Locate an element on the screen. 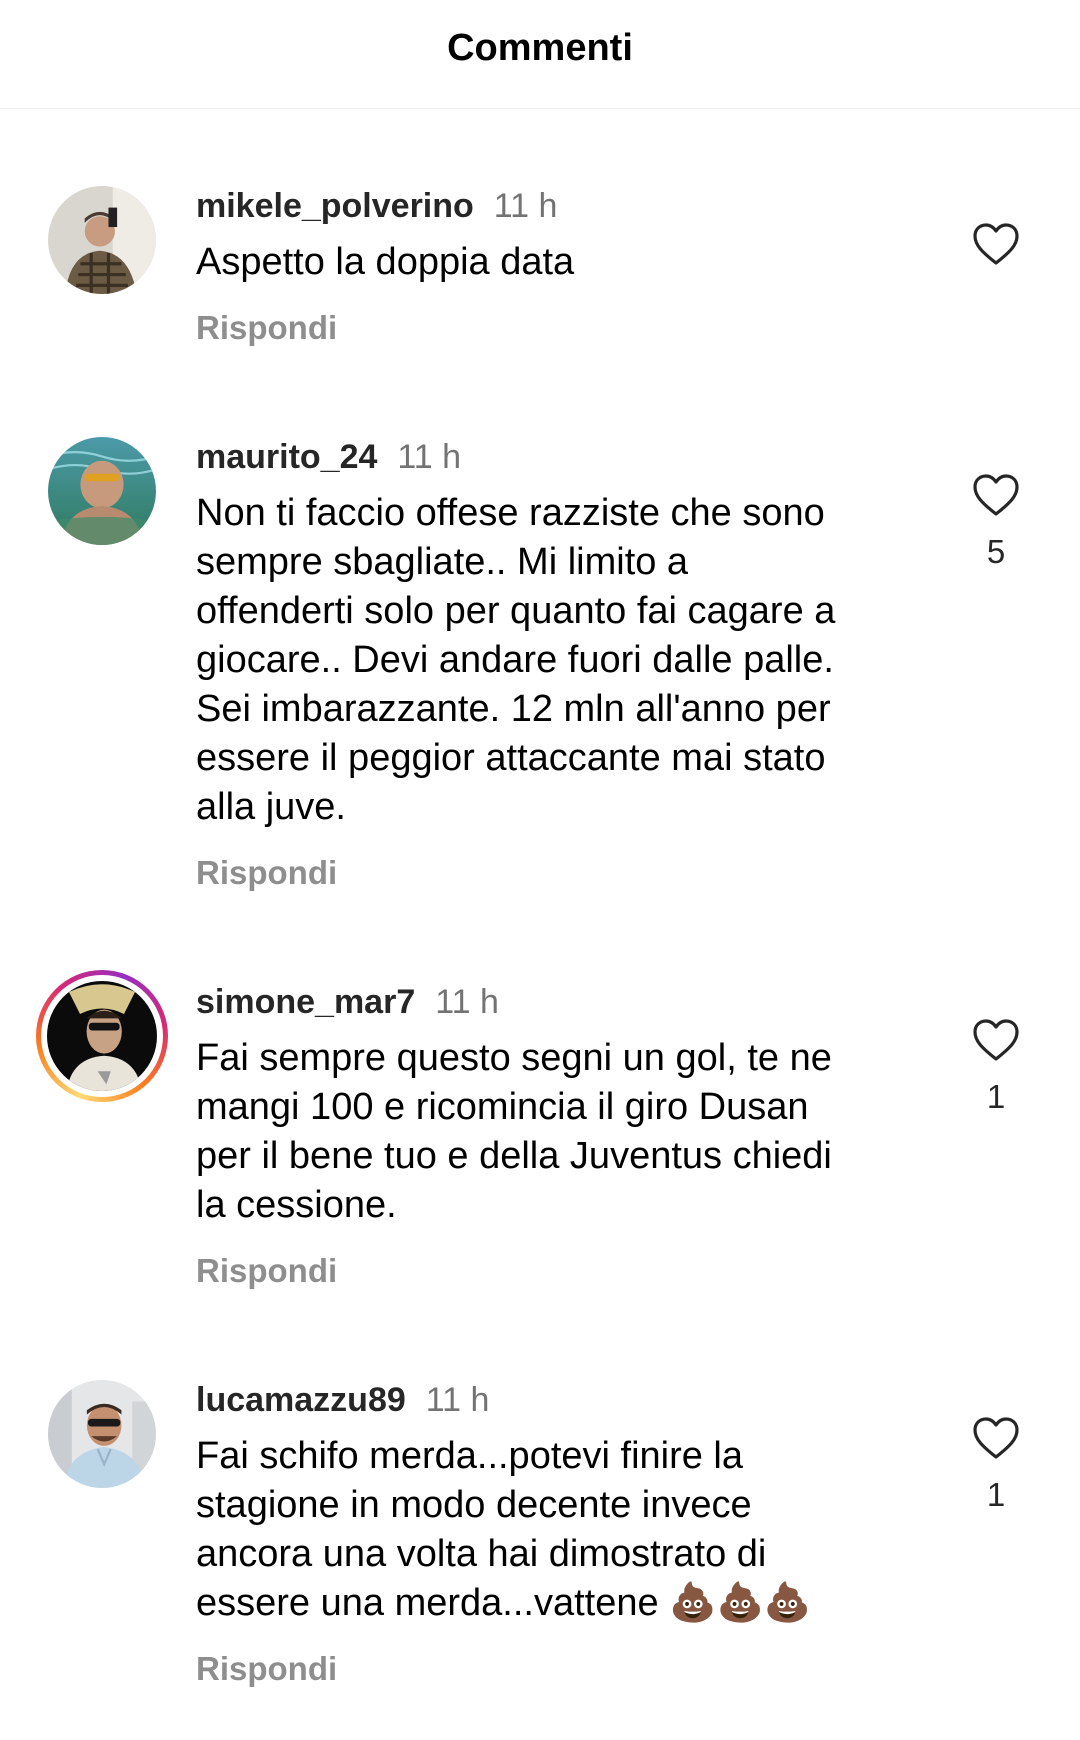 The width and height of the screenshot is (1080, 1740). header: Commenti is located at coordinates (540, 54).